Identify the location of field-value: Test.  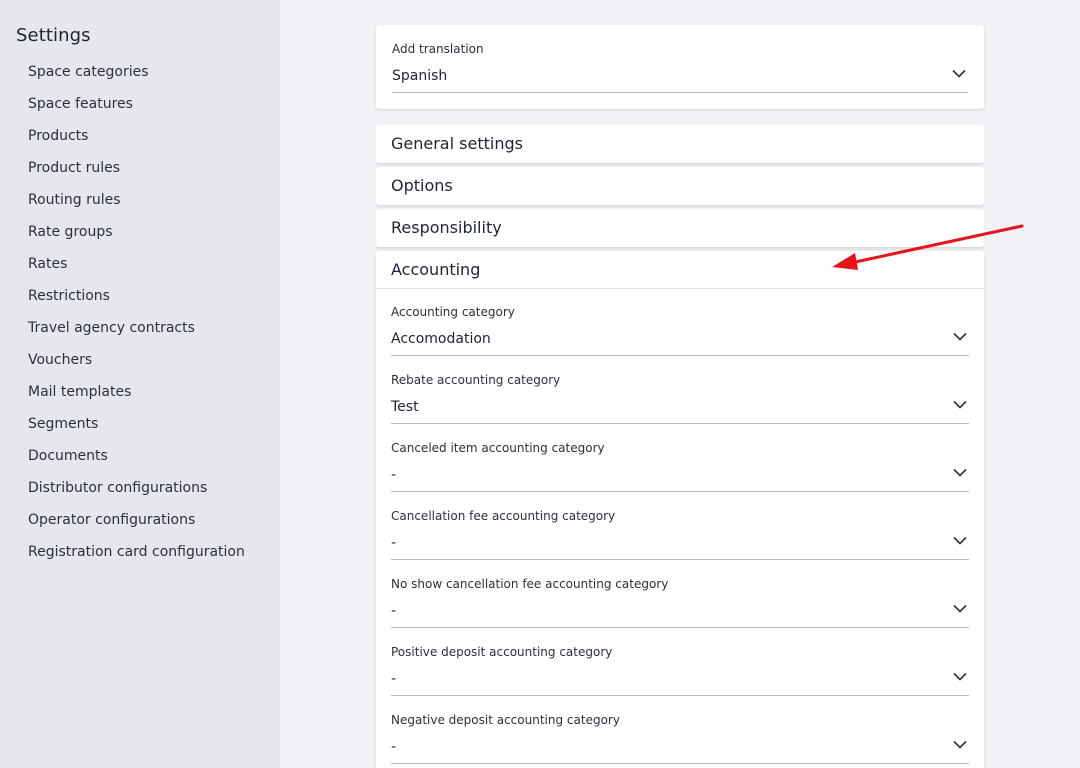
(405, 407).